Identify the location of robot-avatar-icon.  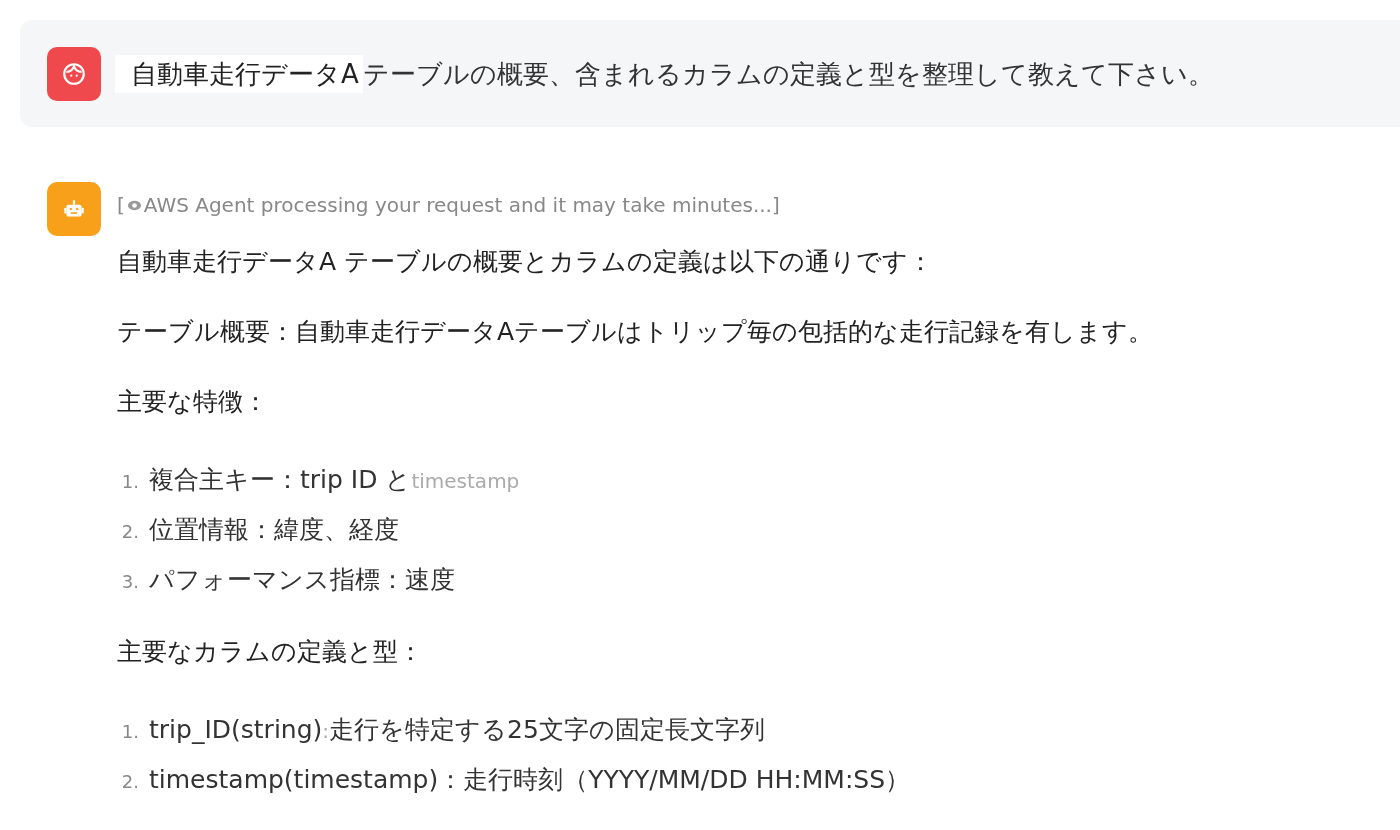
(74, 209).